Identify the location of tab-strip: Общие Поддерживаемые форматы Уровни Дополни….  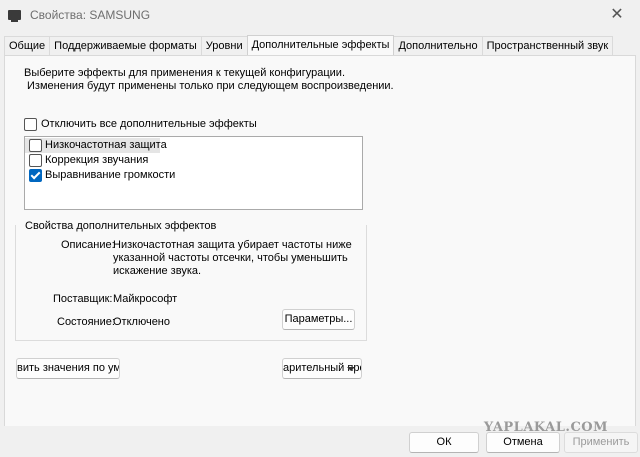
(309, 45).